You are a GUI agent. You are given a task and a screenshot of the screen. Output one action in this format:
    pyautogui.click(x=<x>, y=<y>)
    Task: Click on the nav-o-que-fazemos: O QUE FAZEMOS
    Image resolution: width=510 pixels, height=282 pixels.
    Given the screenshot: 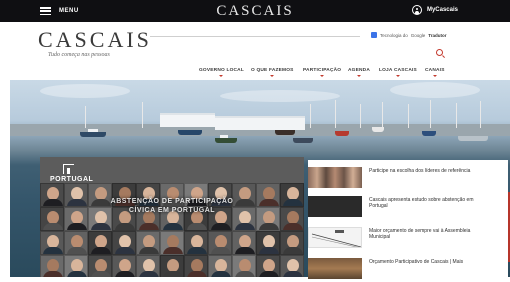 What is the action you would take?
    pyautogui.click(x=272, y=72)
    